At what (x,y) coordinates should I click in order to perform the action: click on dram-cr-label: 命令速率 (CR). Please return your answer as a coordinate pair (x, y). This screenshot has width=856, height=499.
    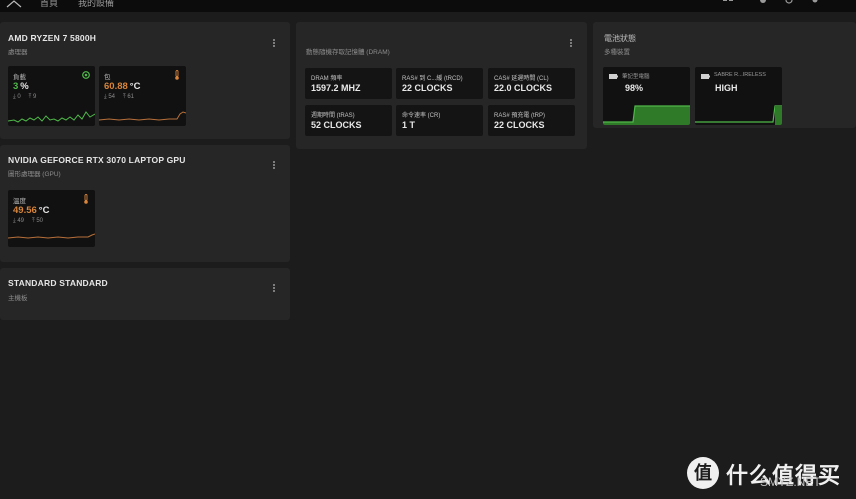
    Looking at the image, I should click on (421, 116).